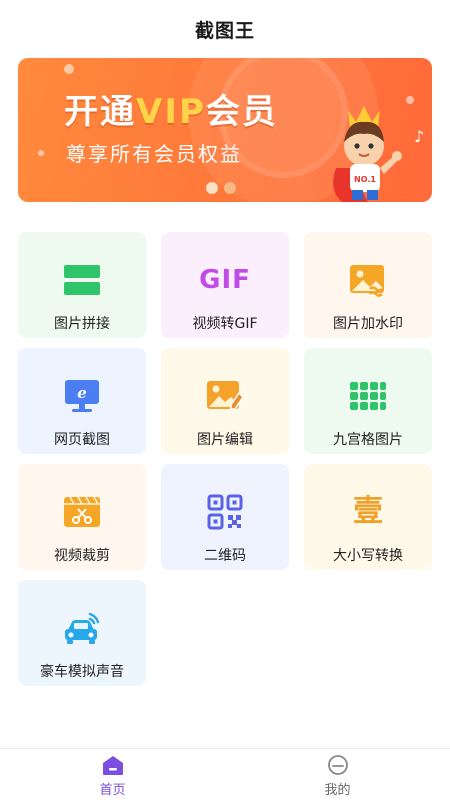 The image size is (450, 800). I want to click on tab-home: 首页, so click(112, 774).